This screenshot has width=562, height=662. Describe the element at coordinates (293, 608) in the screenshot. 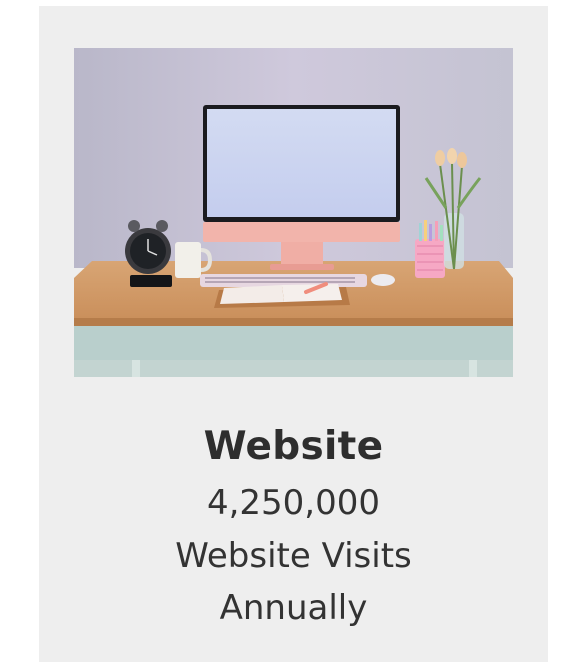

I see `stat-period: Annually` at that location.